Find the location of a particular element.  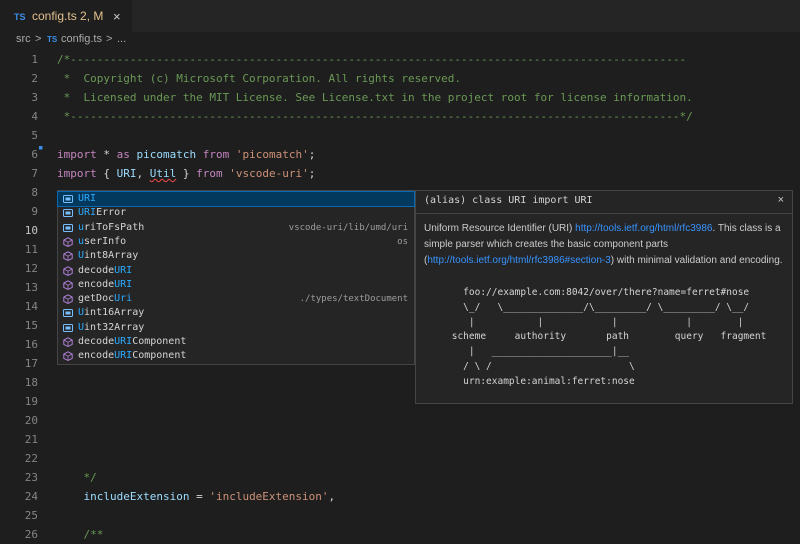

suggestion-item: uriToFsPath vscode-uri/lib/umd/uri is located at coordinates (236, 228).